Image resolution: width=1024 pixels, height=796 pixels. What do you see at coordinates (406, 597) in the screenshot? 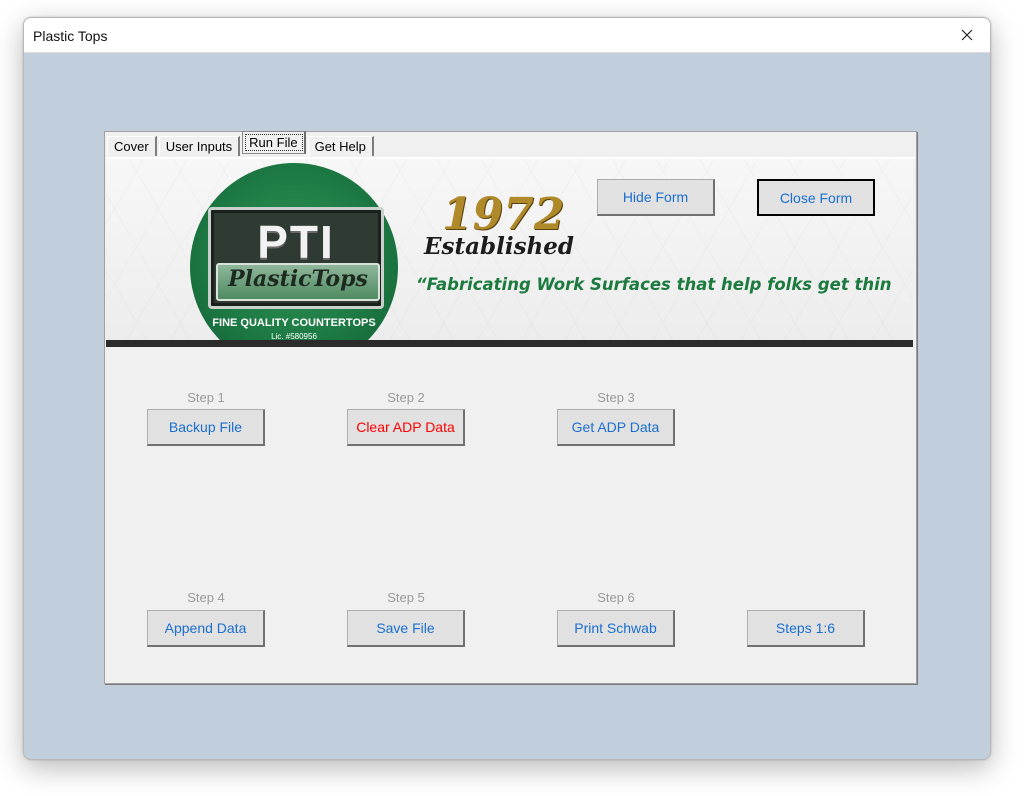
I see `step-5-label: Step 5` at bounding box center [406, 597].